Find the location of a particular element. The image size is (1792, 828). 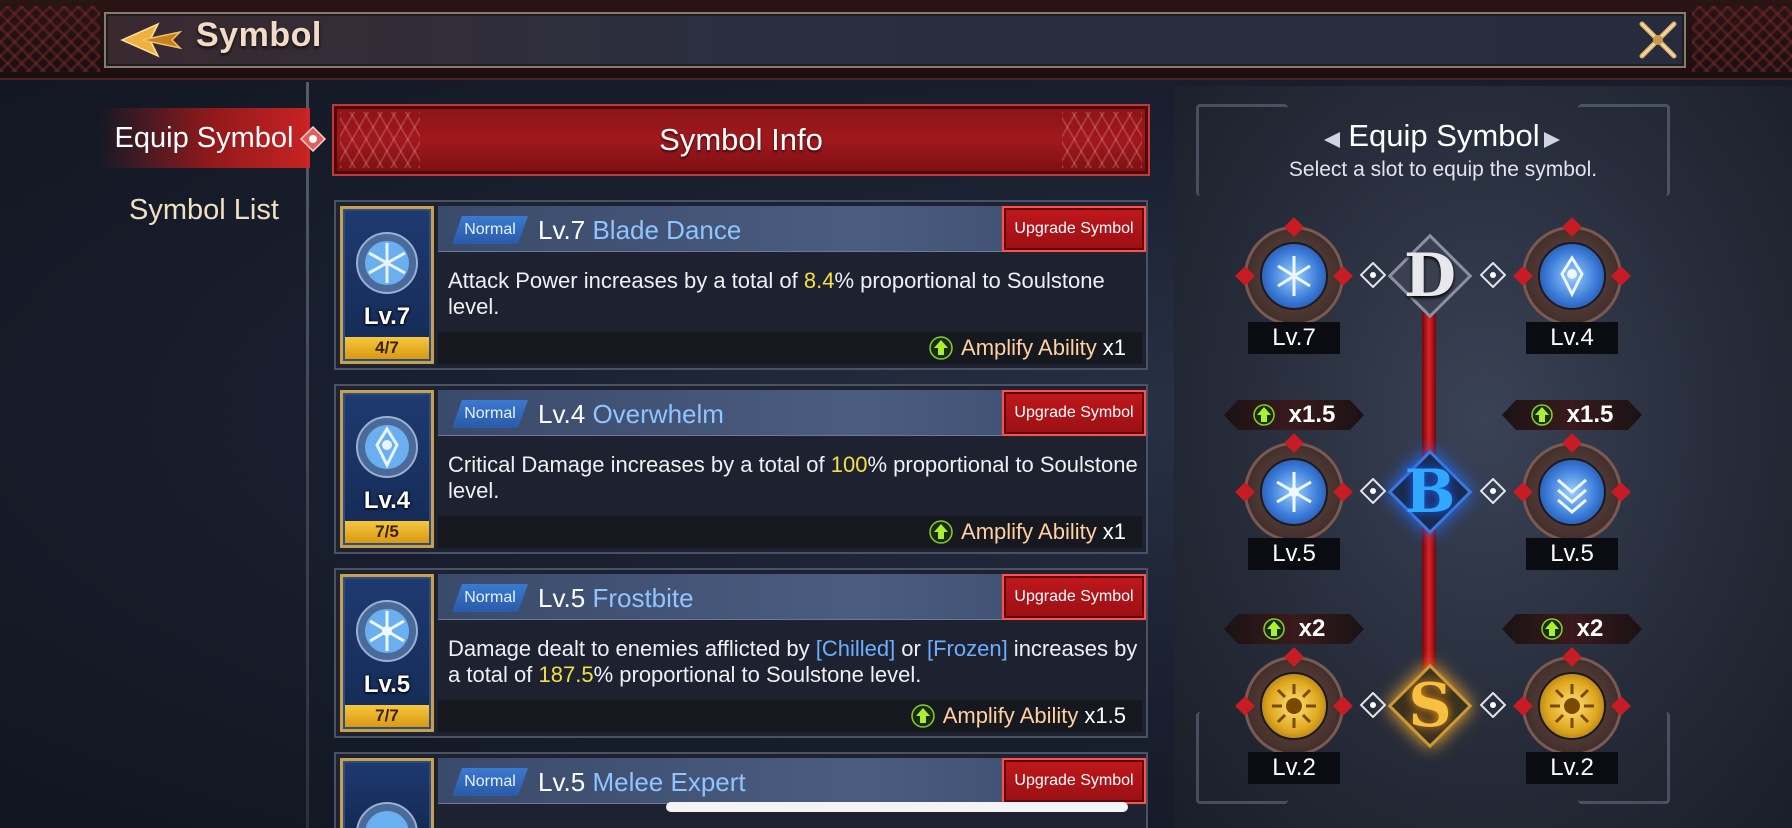

desc-value: 100 is located at coordinates (849, 464).